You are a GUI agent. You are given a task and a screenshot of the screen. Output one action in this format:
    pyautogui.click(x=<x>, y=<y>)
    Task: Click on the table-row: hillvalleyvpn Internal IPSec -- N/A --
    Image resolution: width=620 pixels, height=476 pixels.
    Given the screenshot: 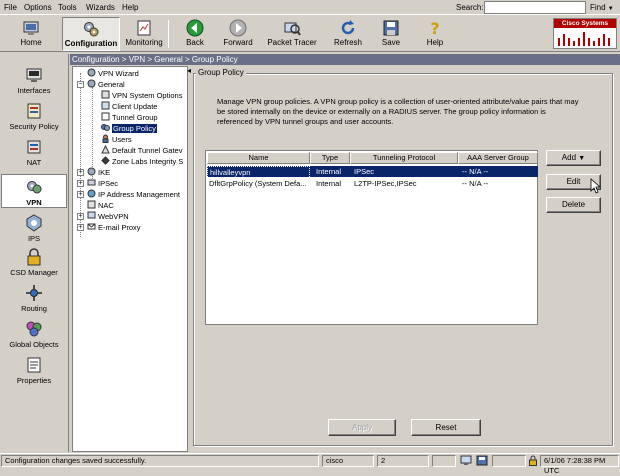 What is the action you would take?
    pyautogui.click(x=372, y=172)
    